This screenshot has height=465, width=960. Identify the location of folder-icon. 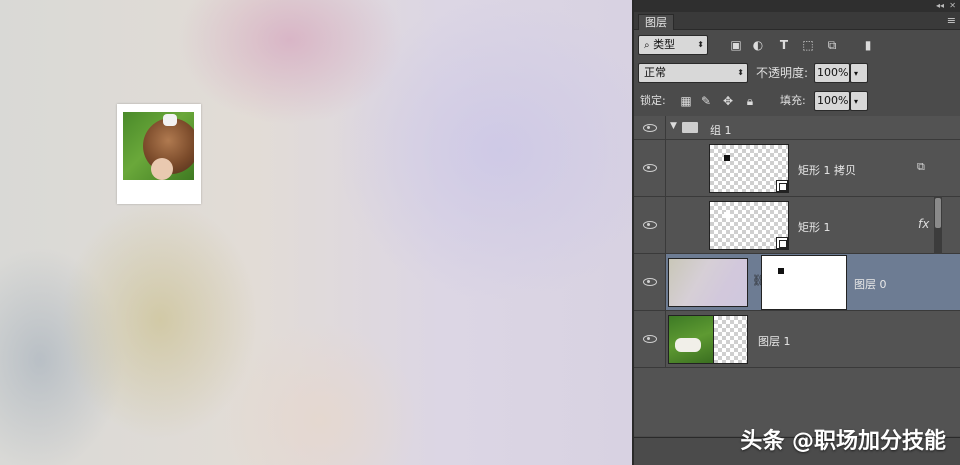
(690, 127).